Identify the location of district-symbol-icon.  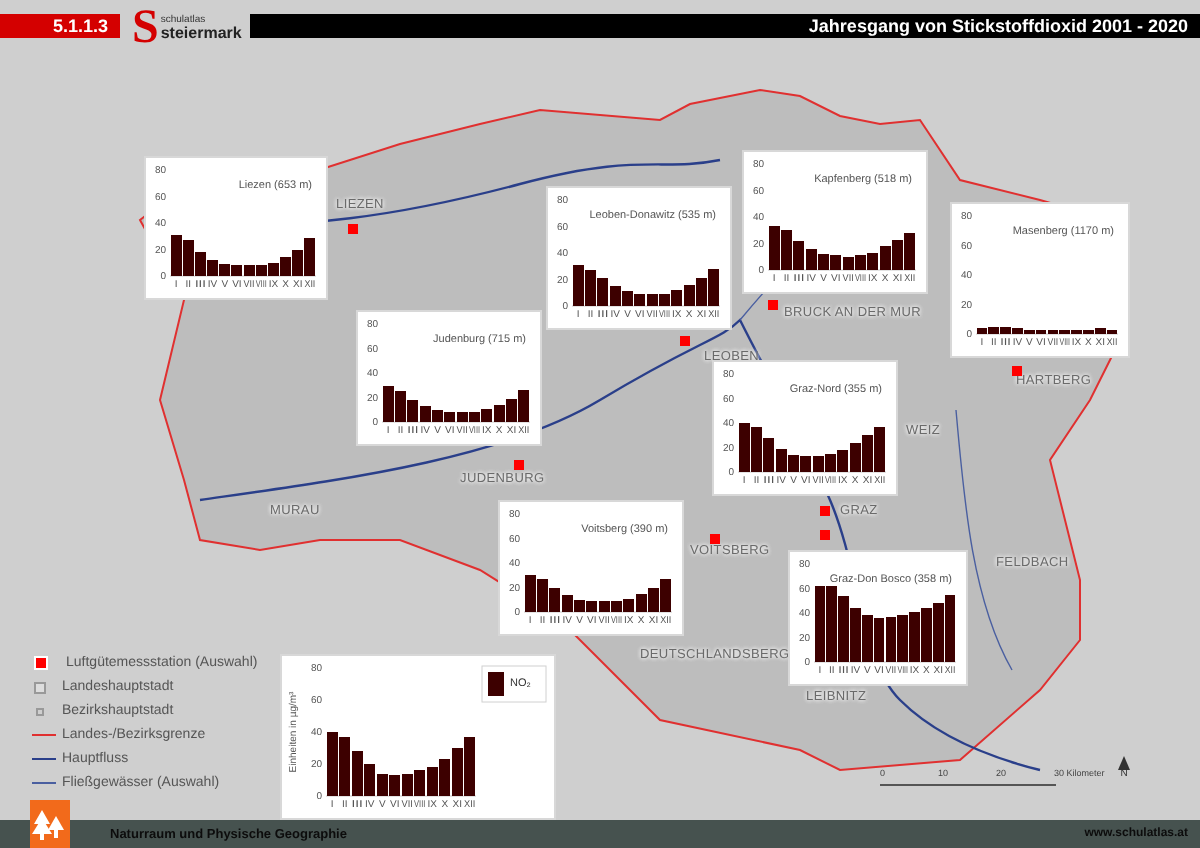
(39, 711).